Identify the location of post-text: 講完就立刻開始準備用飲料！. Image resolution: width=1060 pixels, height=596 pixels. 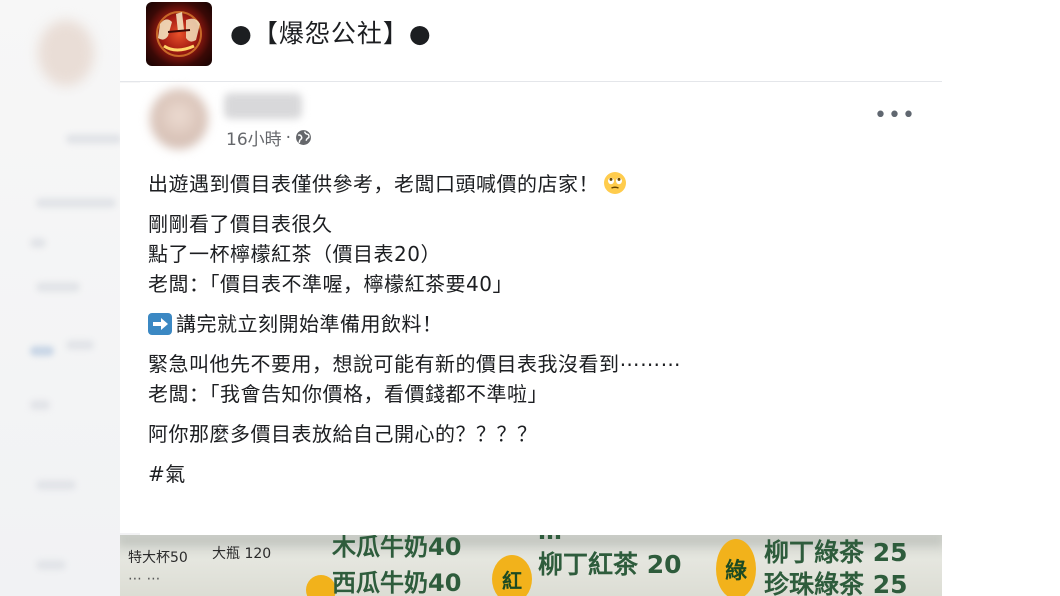
(309, 324).